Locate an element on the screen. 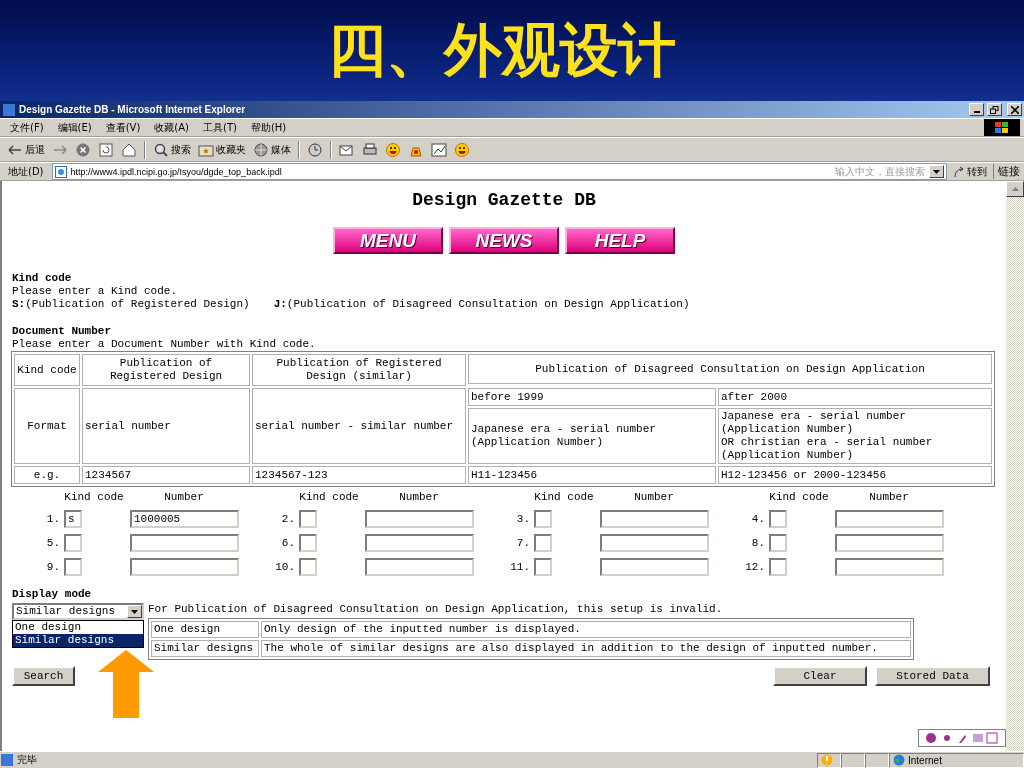  search-button: Search is located at coordinates (43, 676).